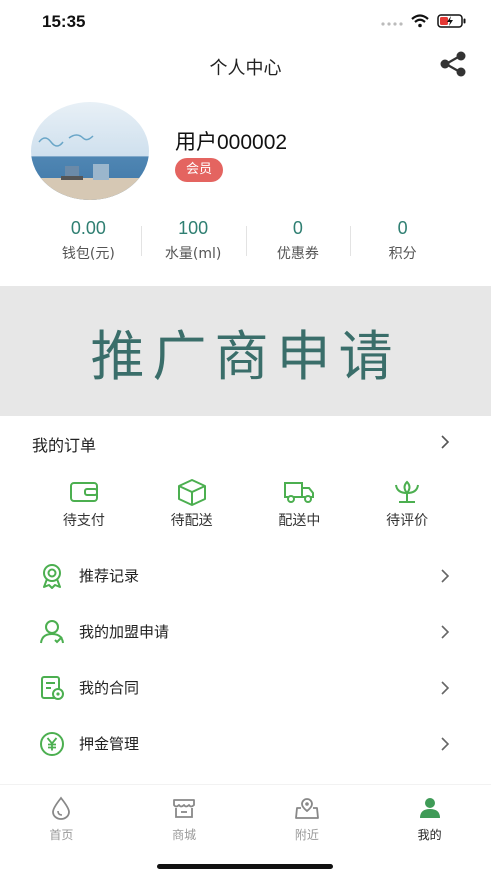  I want to click on page-title: 个人中心, so click(245, 68).